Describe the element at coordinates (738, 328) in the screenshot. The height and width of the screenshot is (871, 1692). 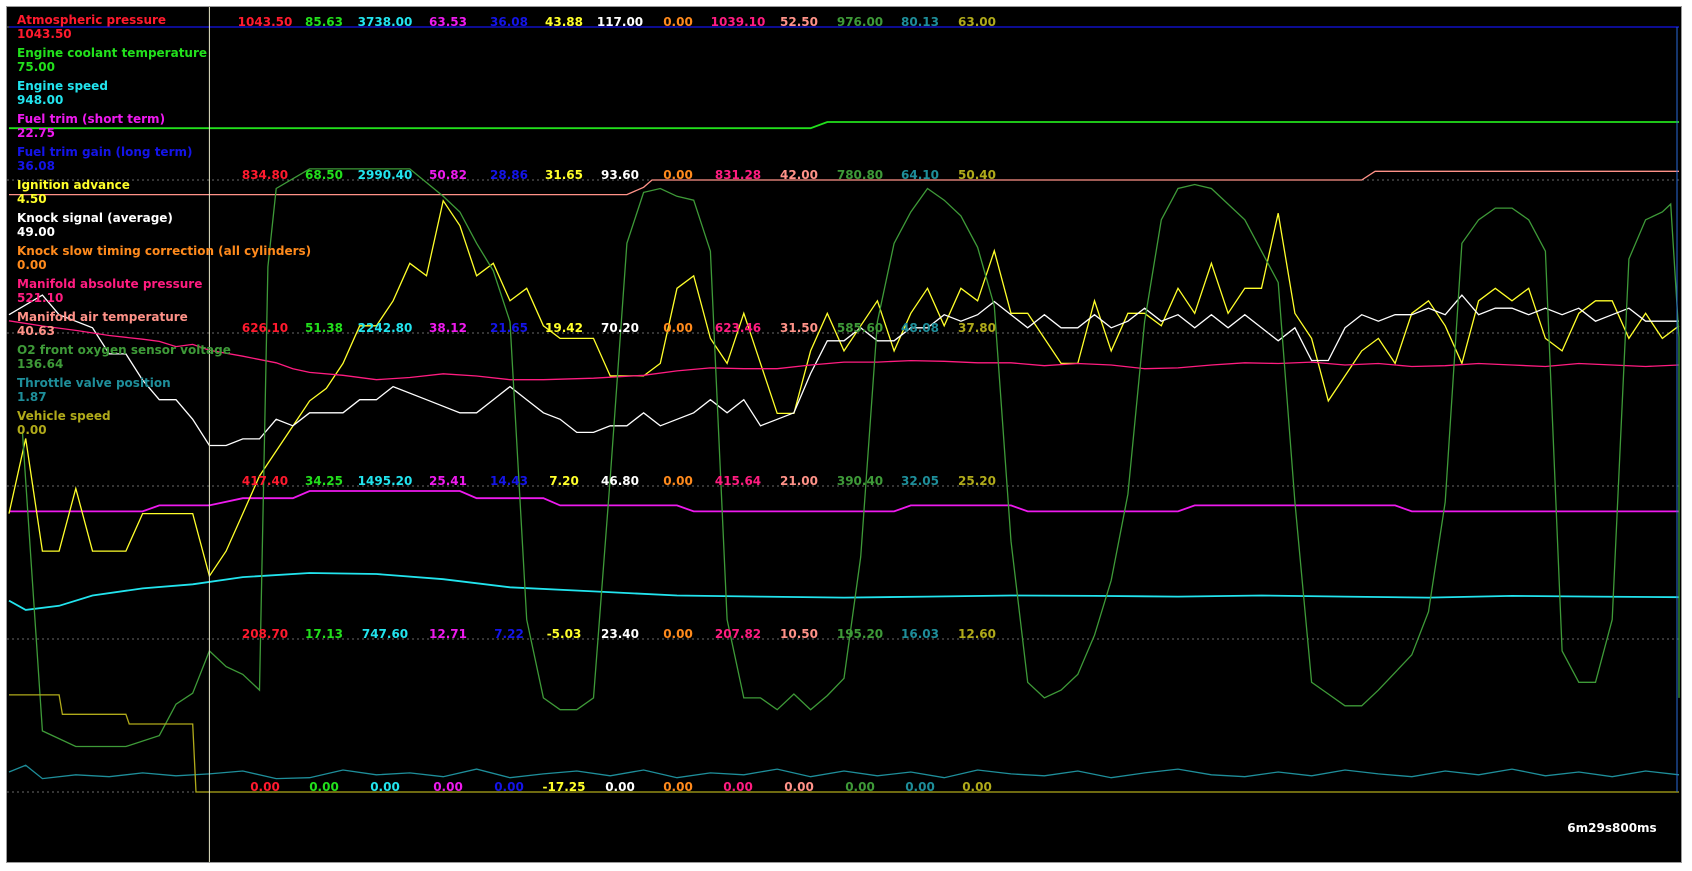
I see `tick-label-8-2: 623.46` at that location.